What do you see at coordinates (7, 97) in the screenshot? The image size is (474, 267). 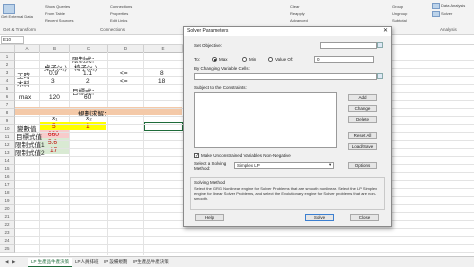 I see `row-header: 6` at bounding box center [7, 97].